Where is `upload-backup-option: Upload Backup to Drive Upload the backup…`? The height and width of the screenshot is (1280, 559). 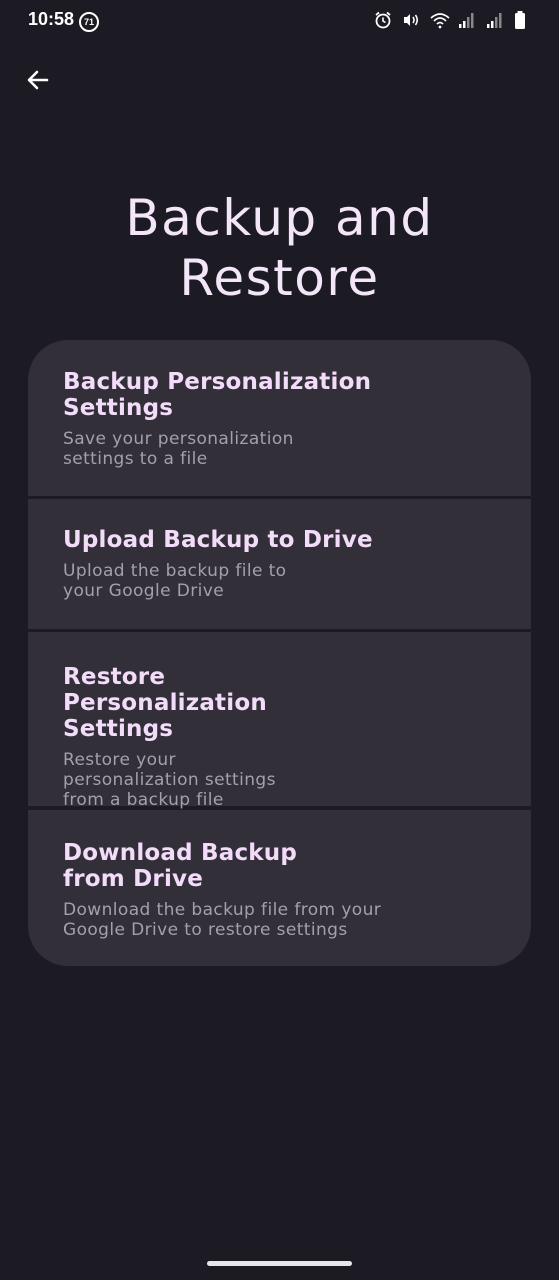
upload-backup-option: Upload Backup to Drive Upload the backup… is located at coordinates (279, 564).